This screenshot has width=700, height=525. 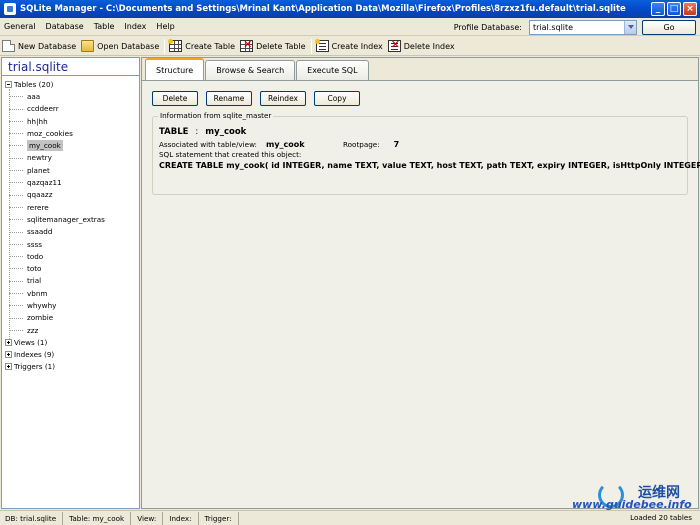 I want to click on collapse-icon, so click(x=8, y=84).